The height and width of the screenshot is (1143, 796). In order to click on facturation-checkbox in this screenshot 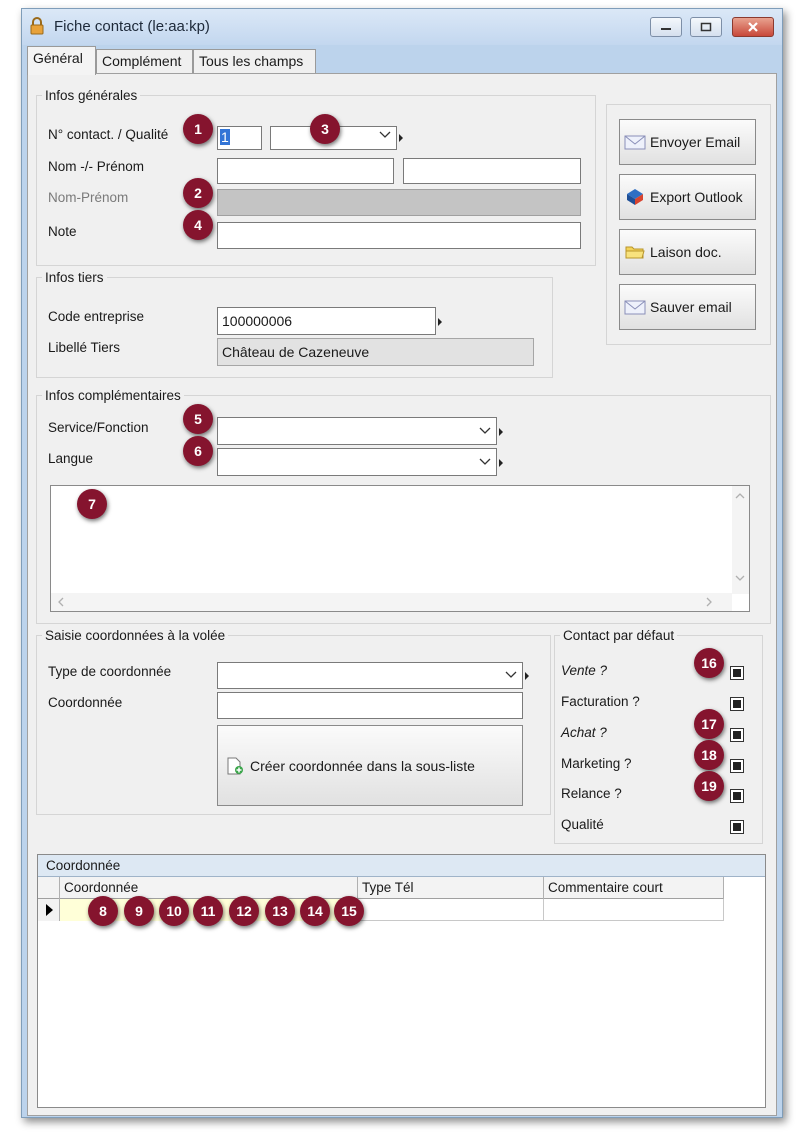, I will do `click(737, 704)`.